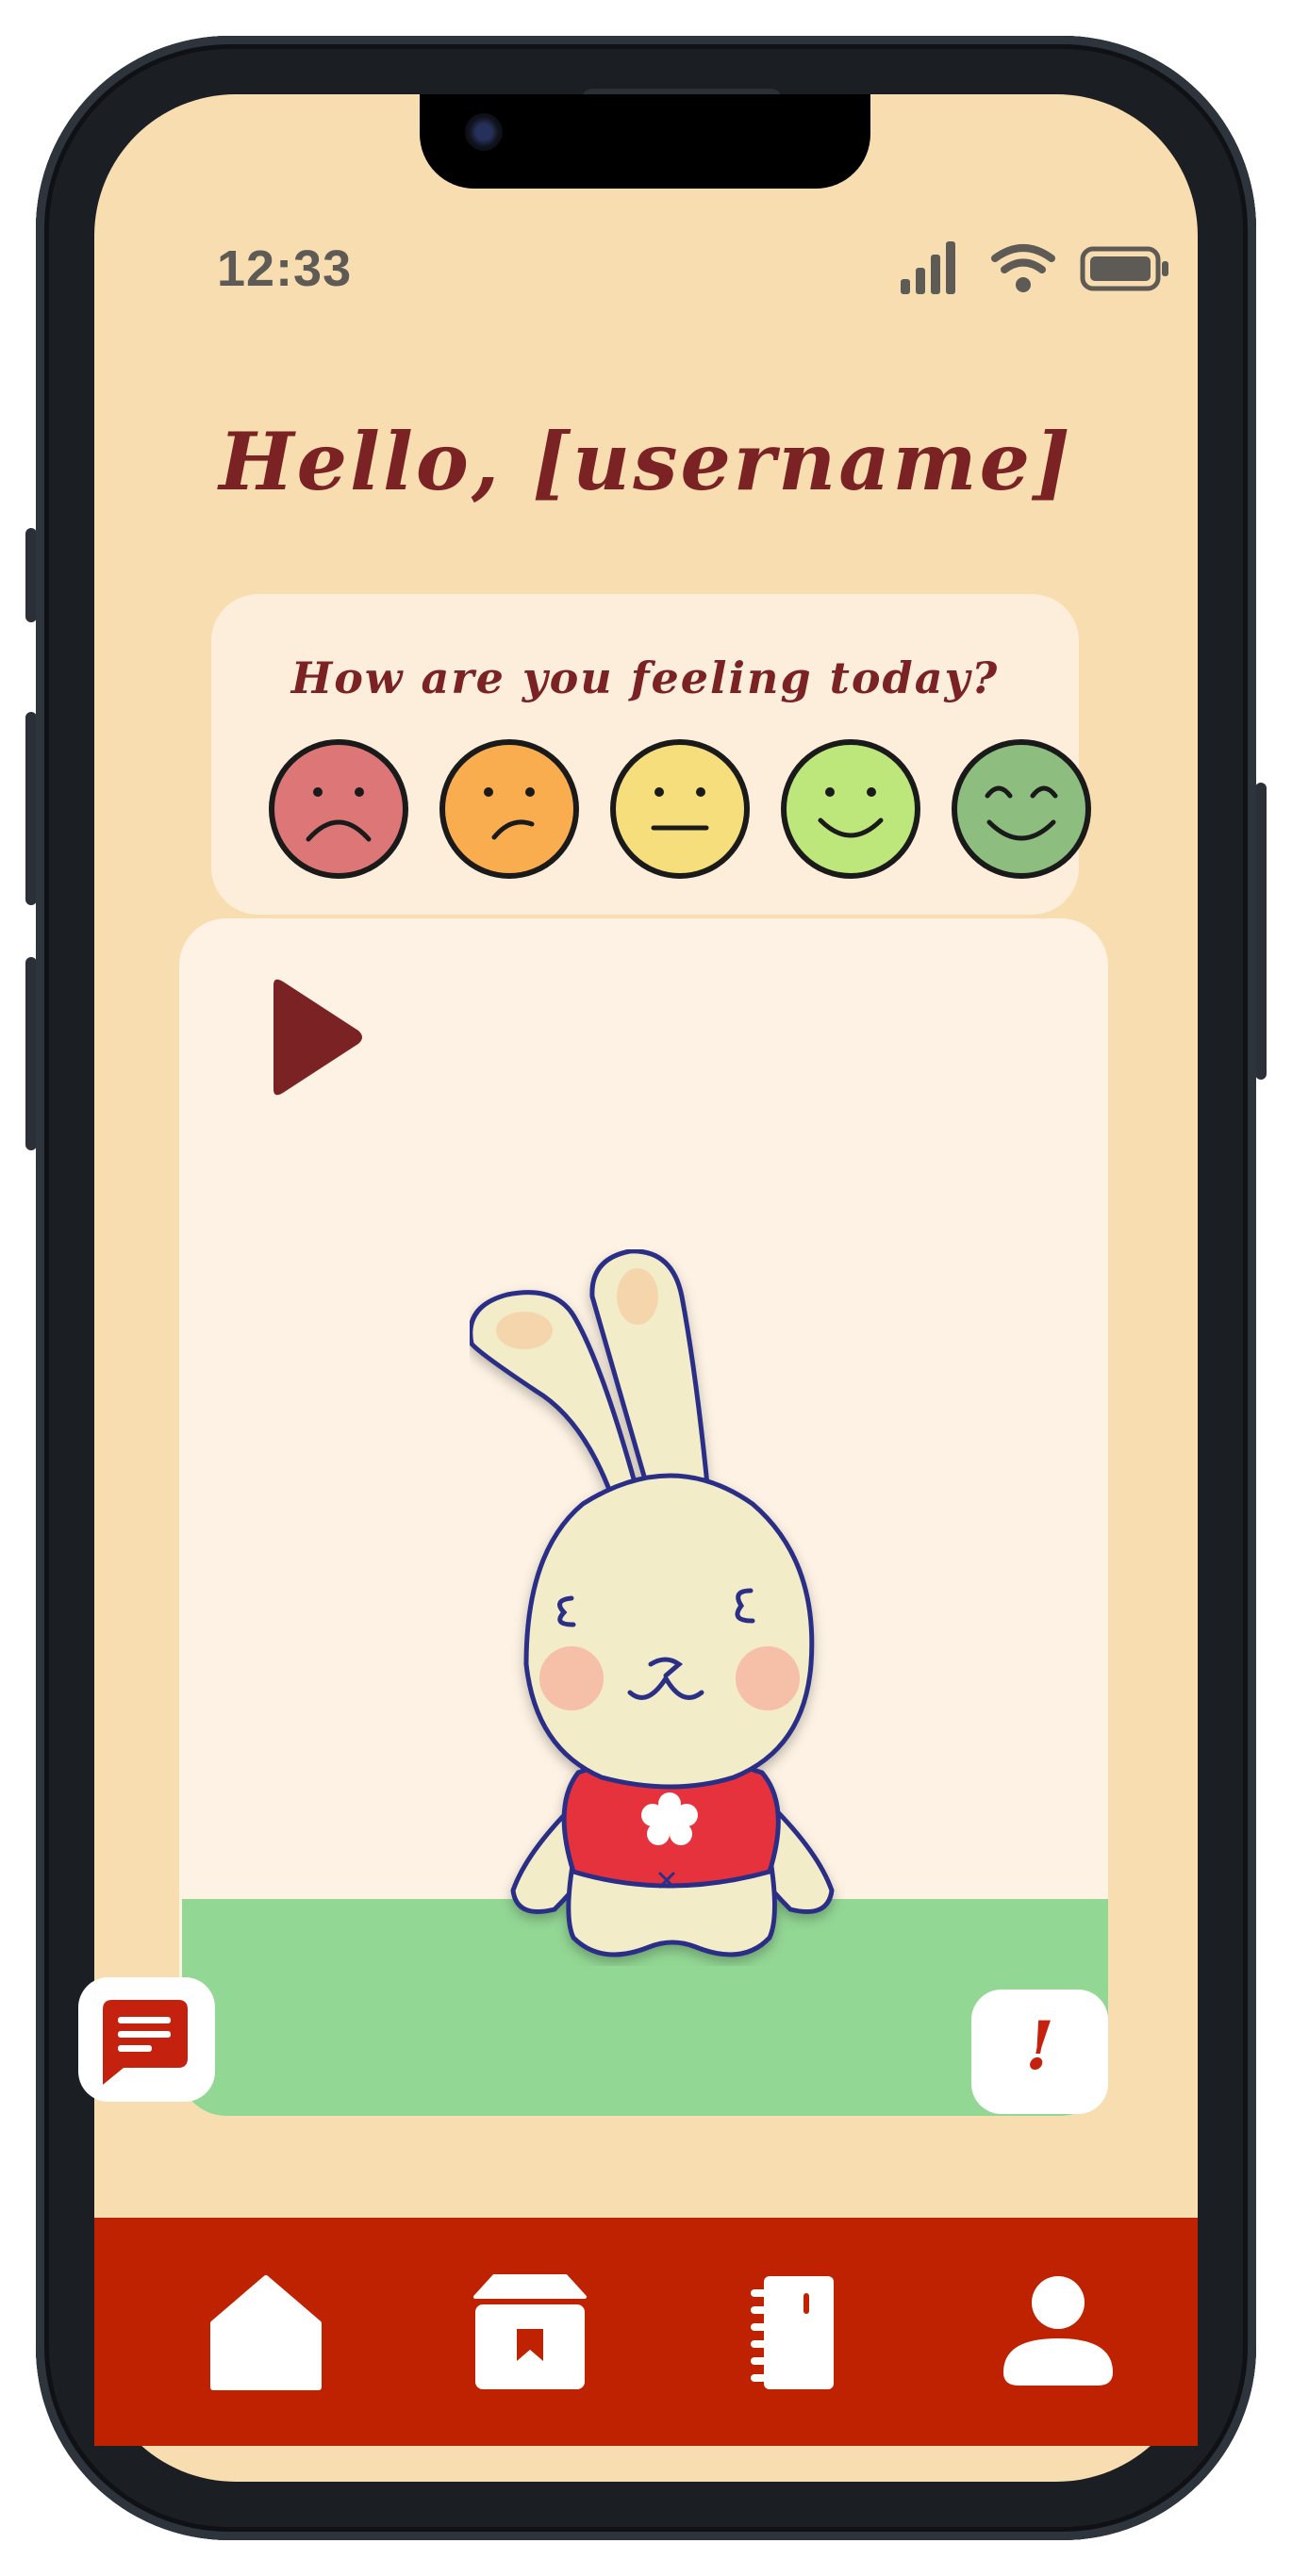  Describe the element at coordinates (646, 461) in the screenshot. I see `greeting-title: Hello, [username]` at that location.